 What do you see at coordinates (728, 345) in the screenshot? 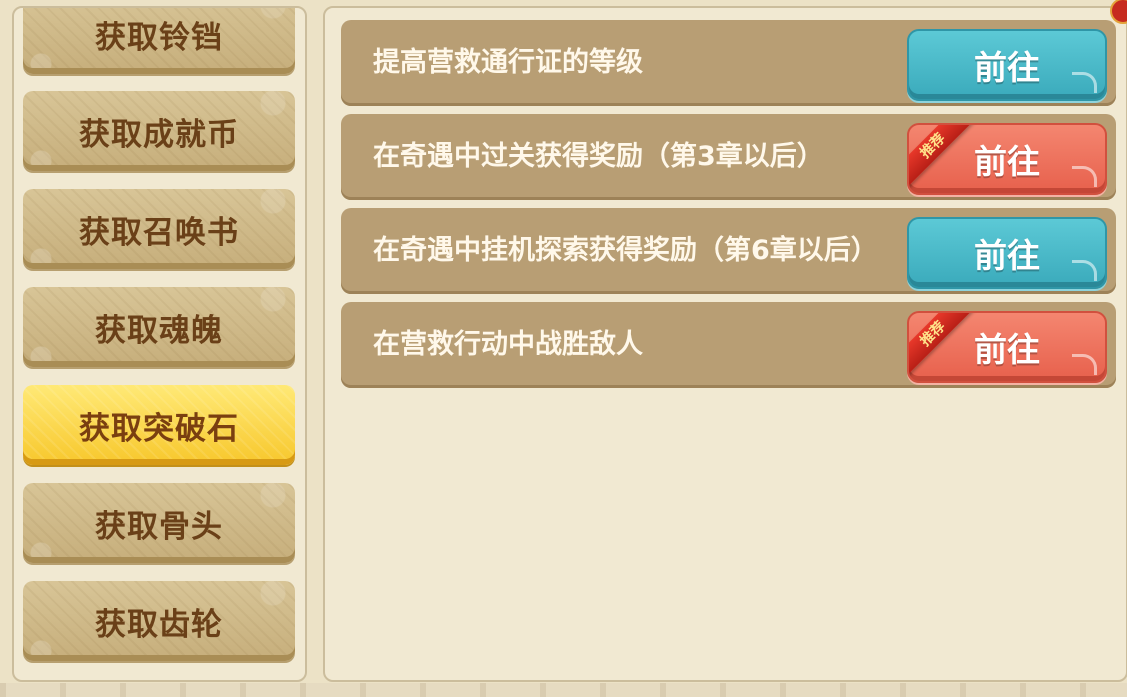
I see `task-row: 在营救行动中战胜敌人 推荐 前往` at bounding box center [728, 345].